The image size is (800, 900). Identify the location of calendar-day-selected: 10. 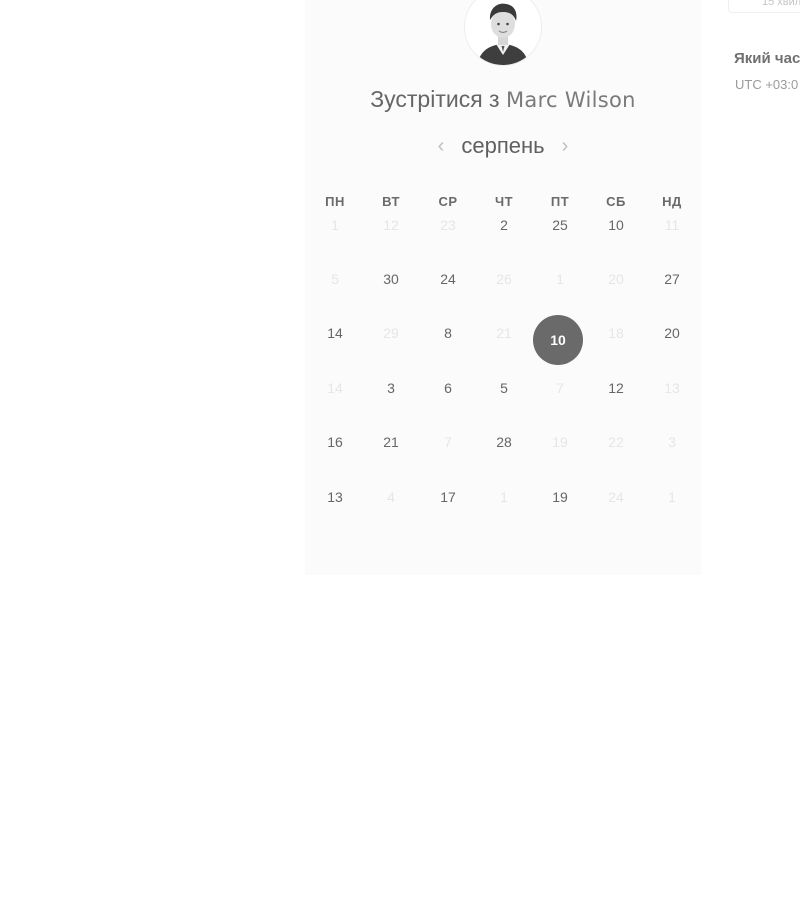
(558, 340).